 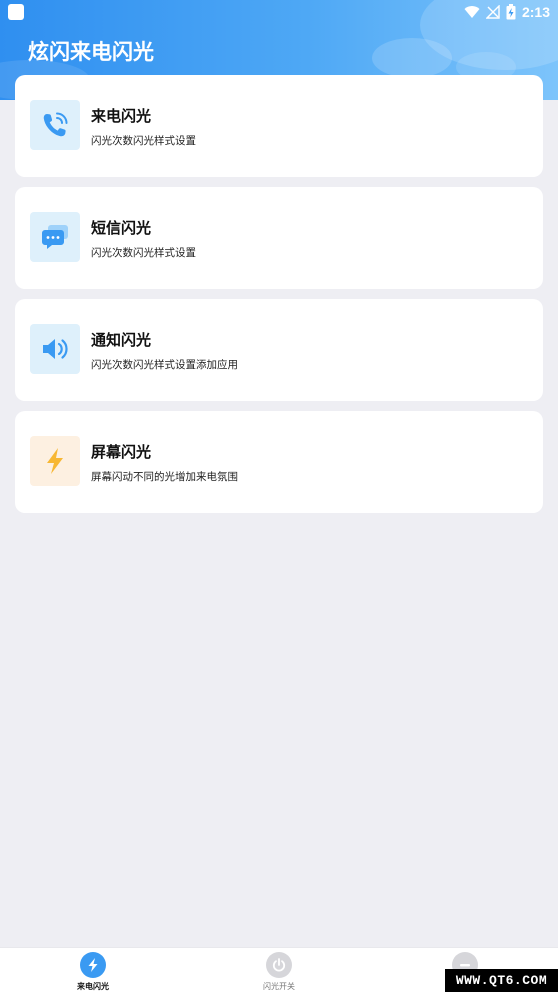 I want to click on lightning-bolt-icon, so click(x=55, y=461).